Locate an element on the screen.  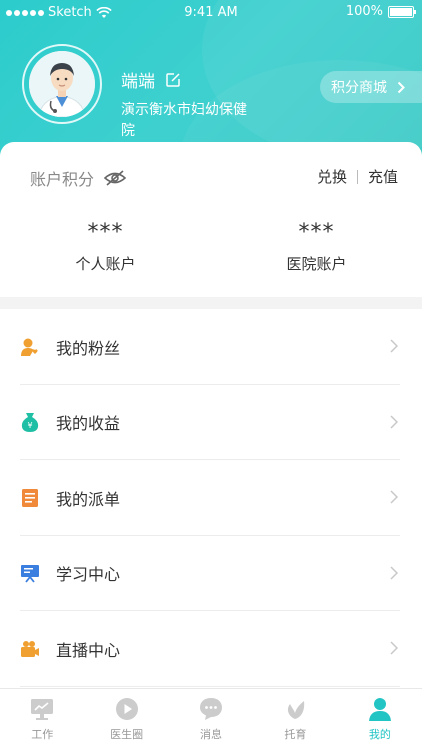
leaf-icon is located at coordinates (296, 710).